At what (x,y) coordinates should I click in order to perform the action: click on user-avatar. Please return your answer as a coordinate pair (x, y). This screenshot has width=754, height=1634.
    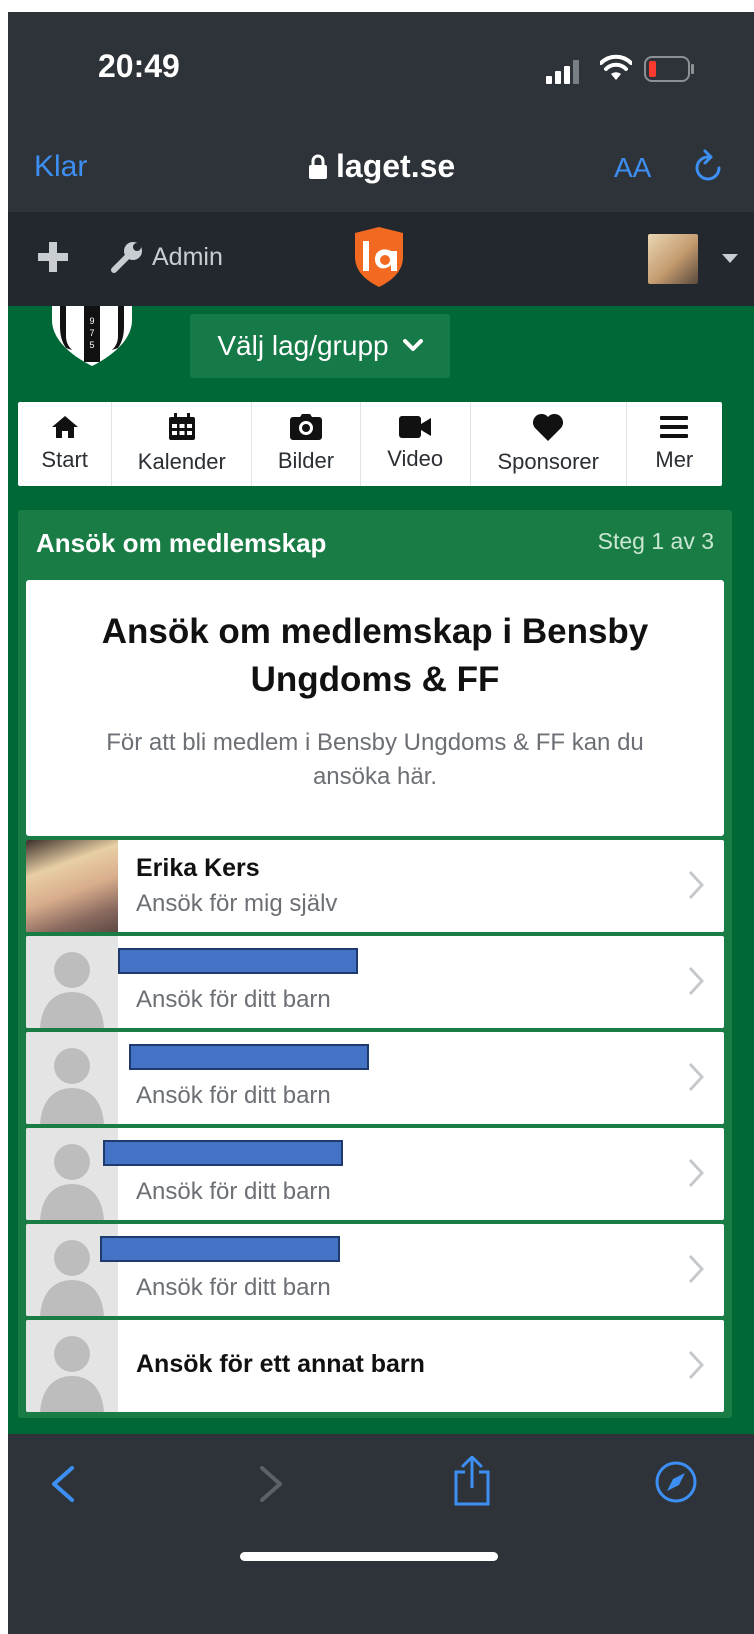
    Looking at the image, I should click on (673, 259).